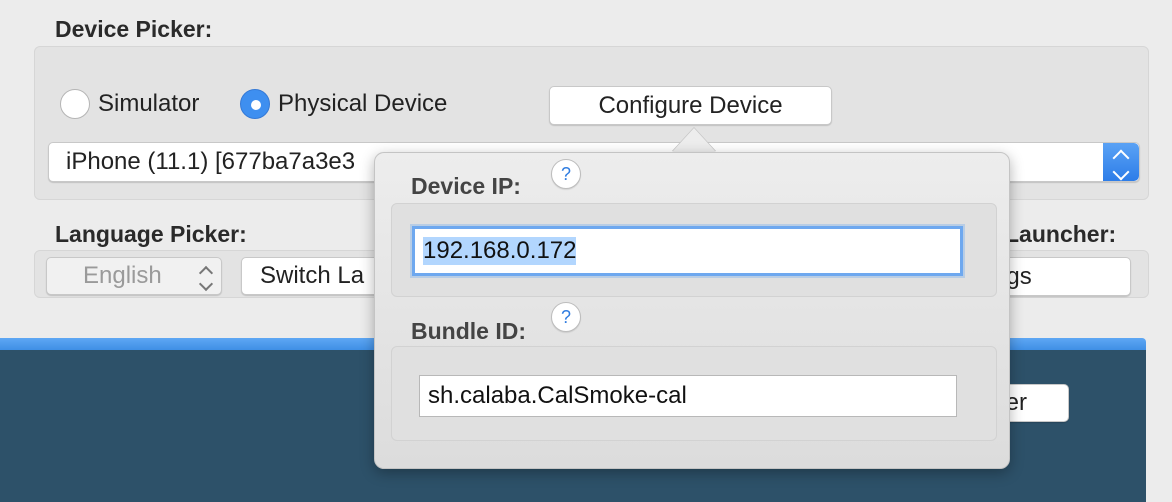 The height and width of the screenshot is (502, 1172). Describe the element at coordinates (466, 186) in the screenshot. I see `device-ip-label: Device IP:` at that location.